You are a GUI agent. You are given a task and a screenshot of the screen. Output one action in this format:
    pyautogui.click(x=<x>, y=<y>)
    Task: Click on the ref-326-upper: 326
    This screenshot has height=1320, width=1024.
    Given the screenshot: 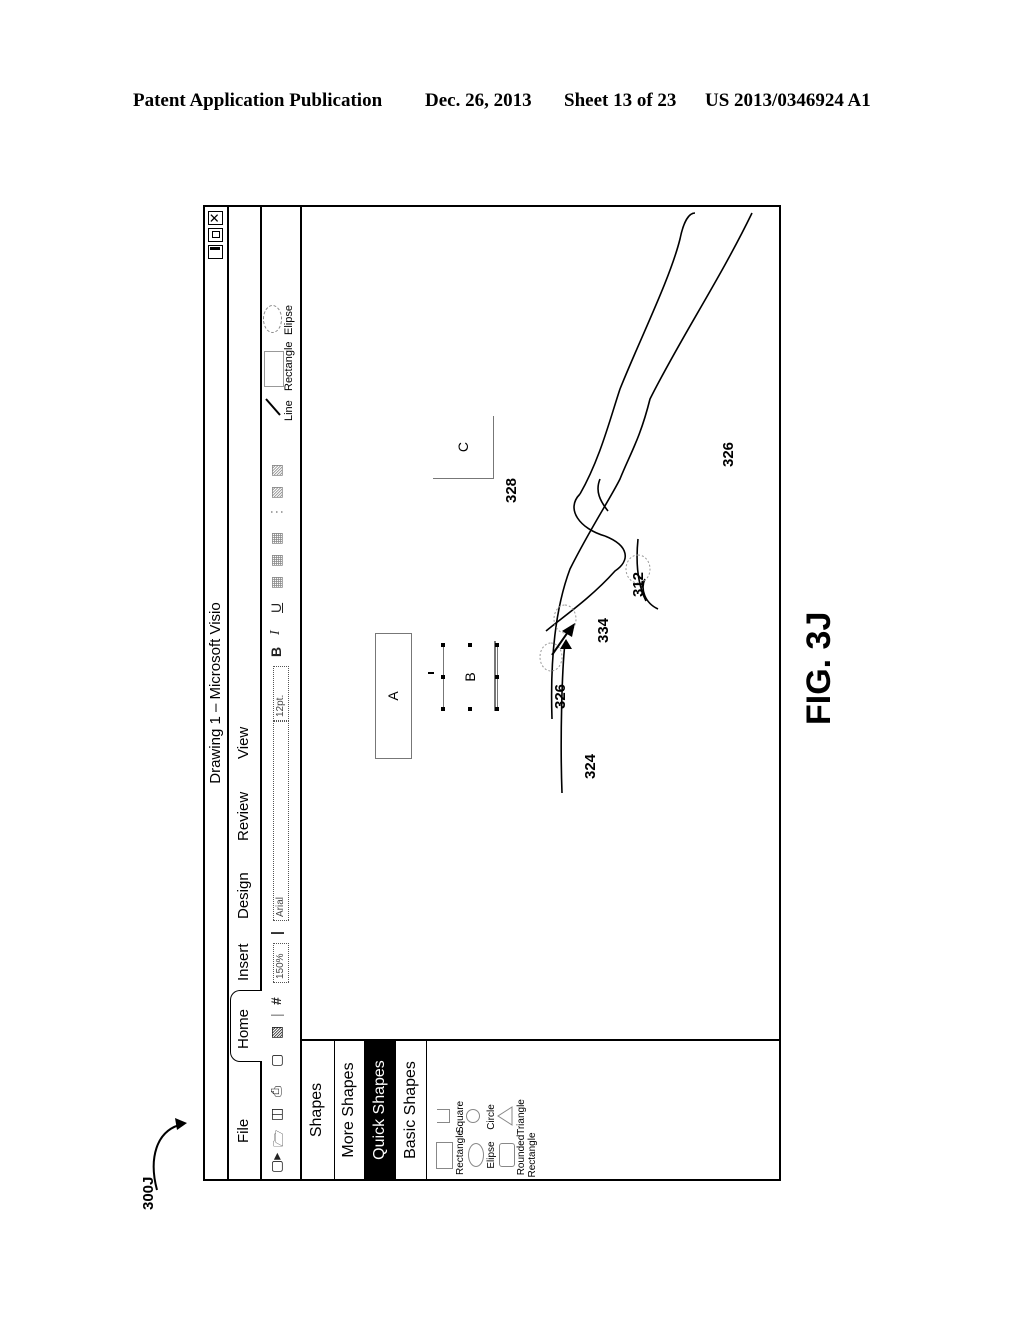 What is the action you would take?
    pyautogui.click(x=728, y=454)
    